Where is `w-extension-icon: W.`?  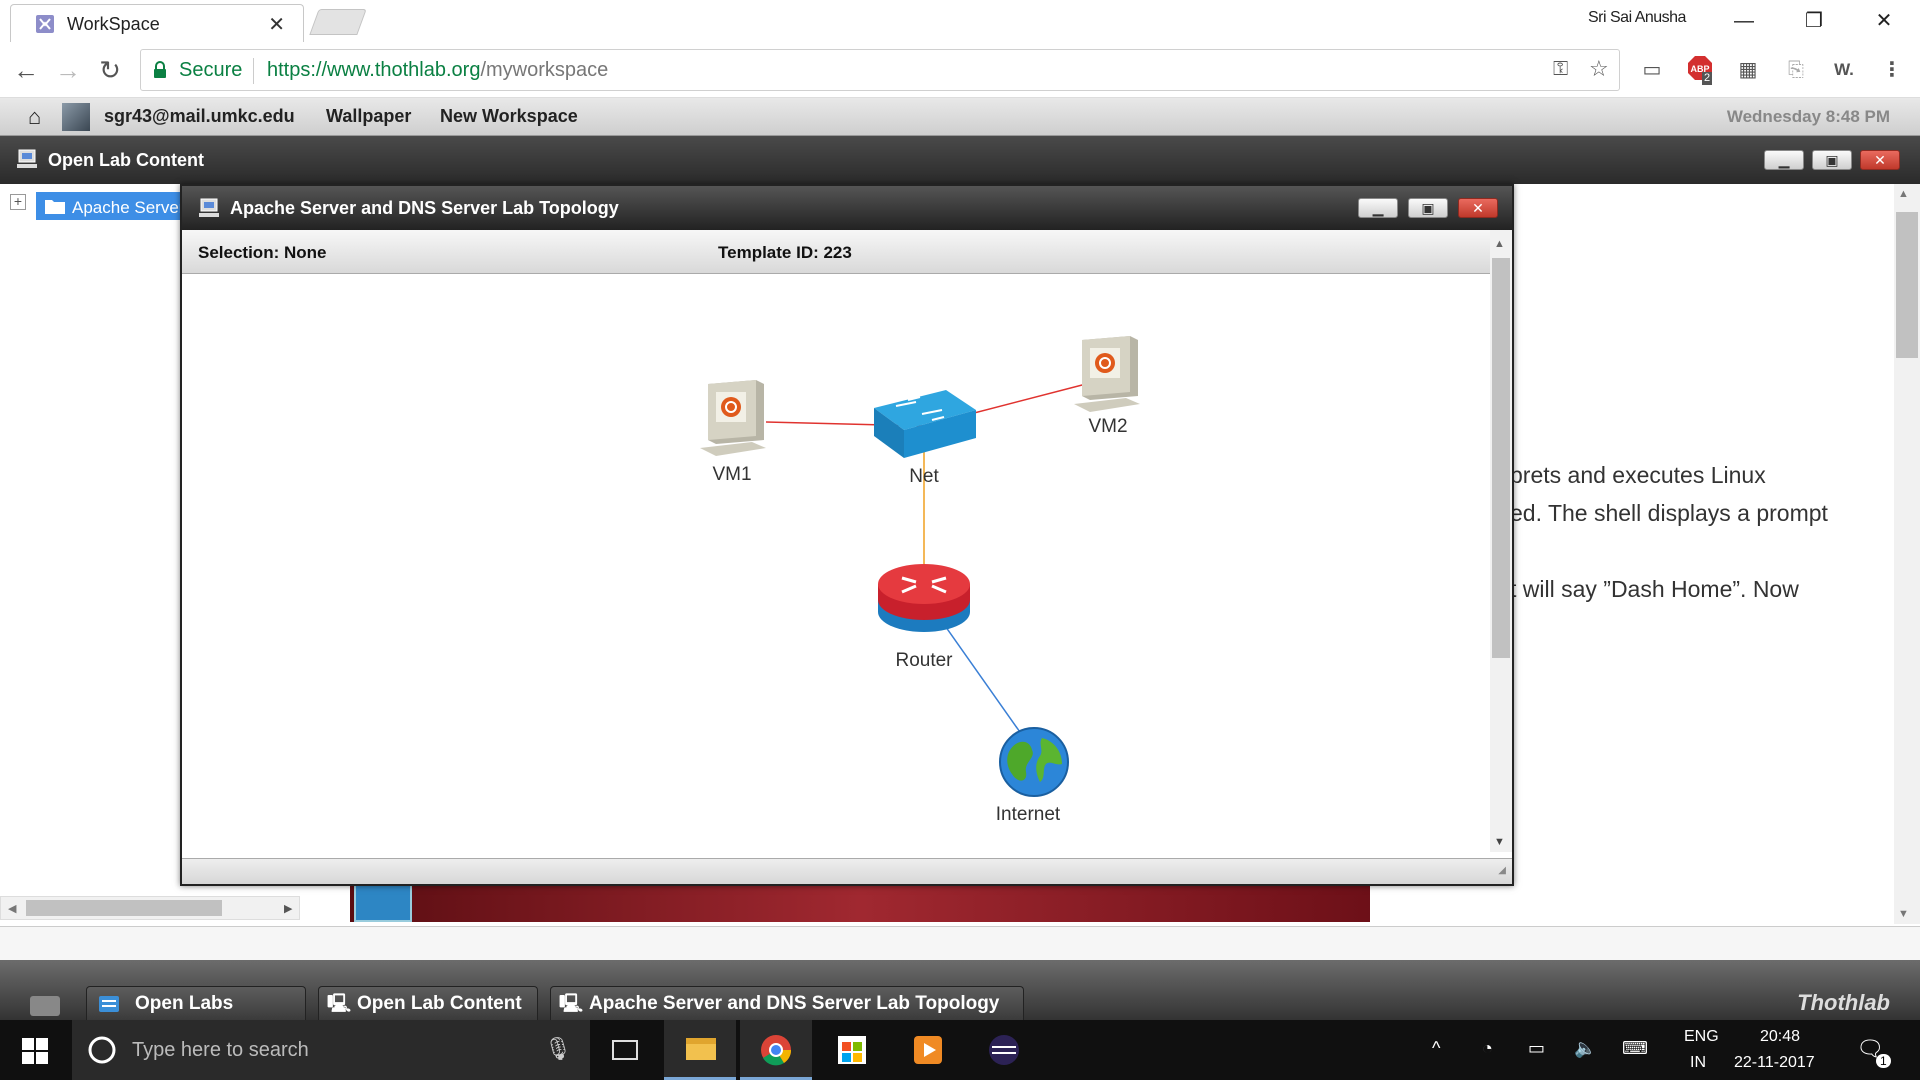
w-extension-icon: W. is located at coordinates (1844, 70).